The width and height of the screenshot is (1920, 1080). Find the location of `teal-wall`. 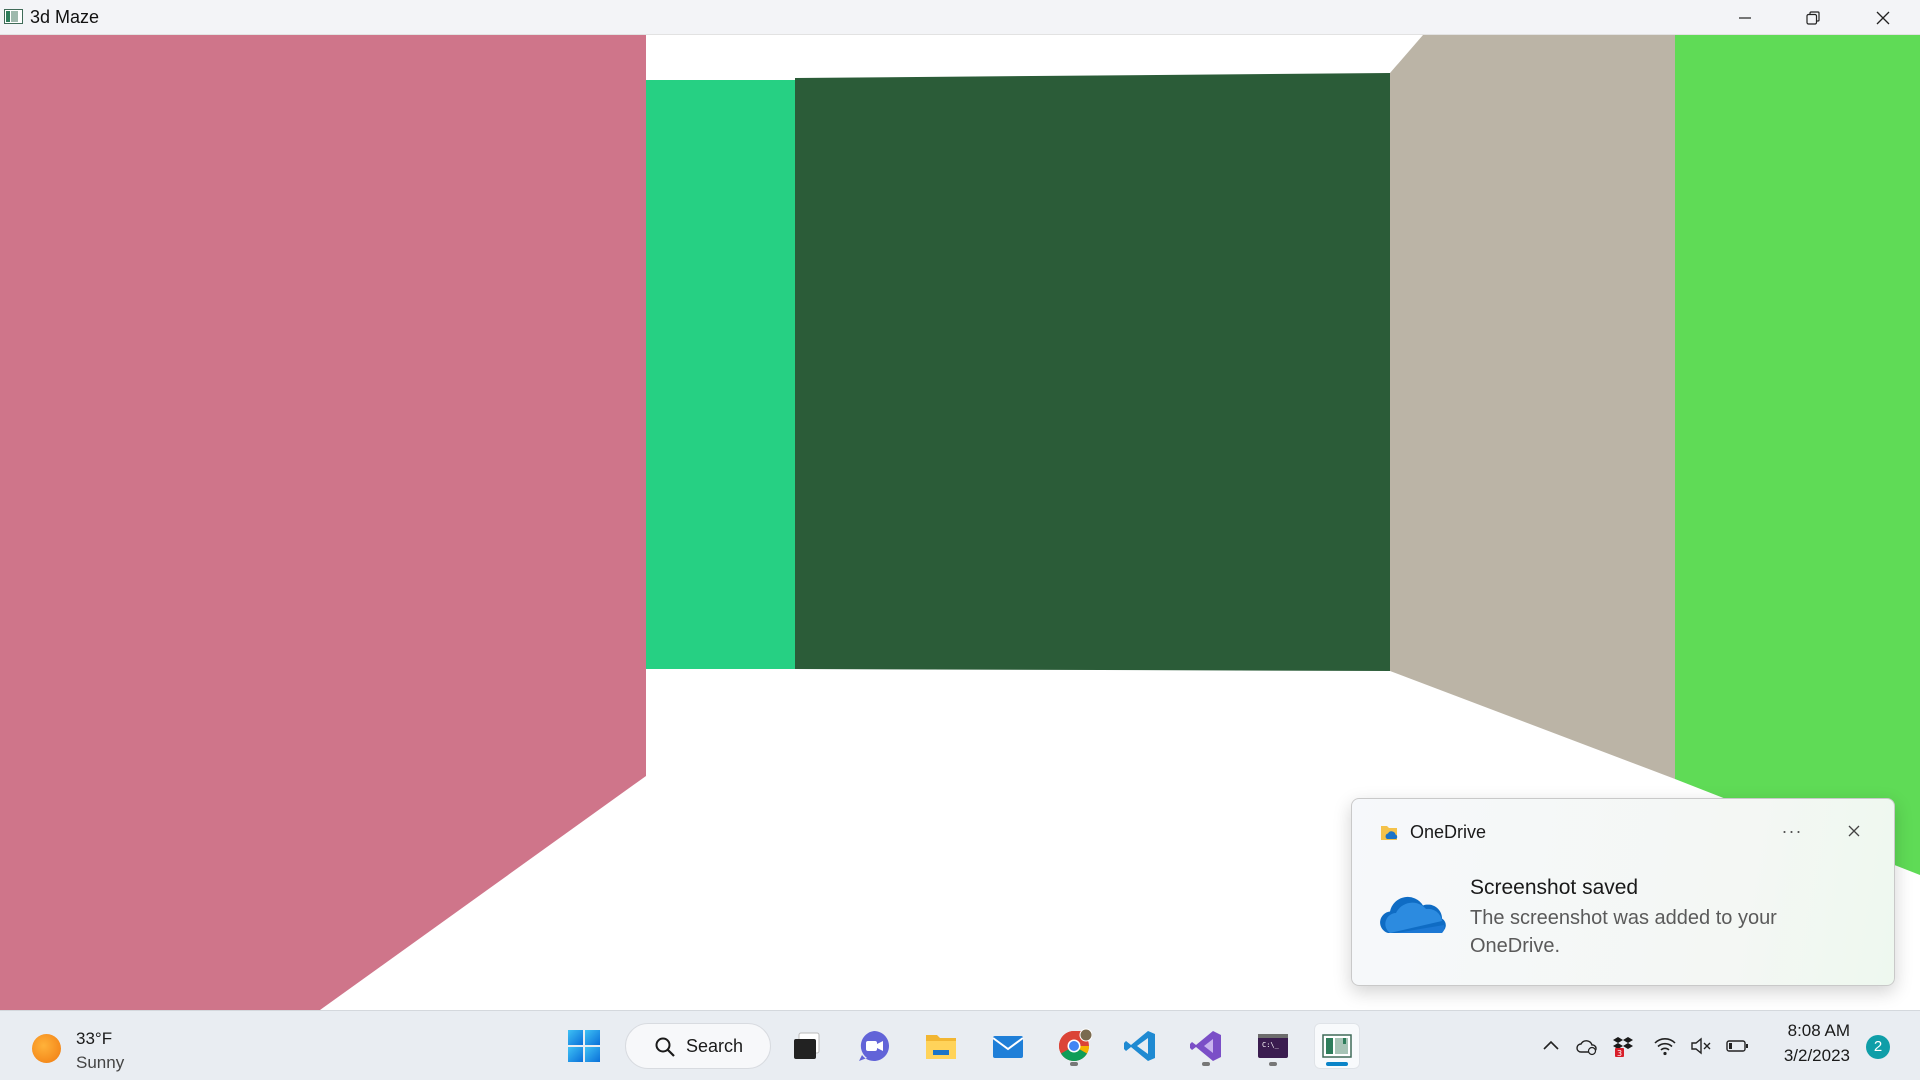

teal-wall is located at coordinates (720, 374).